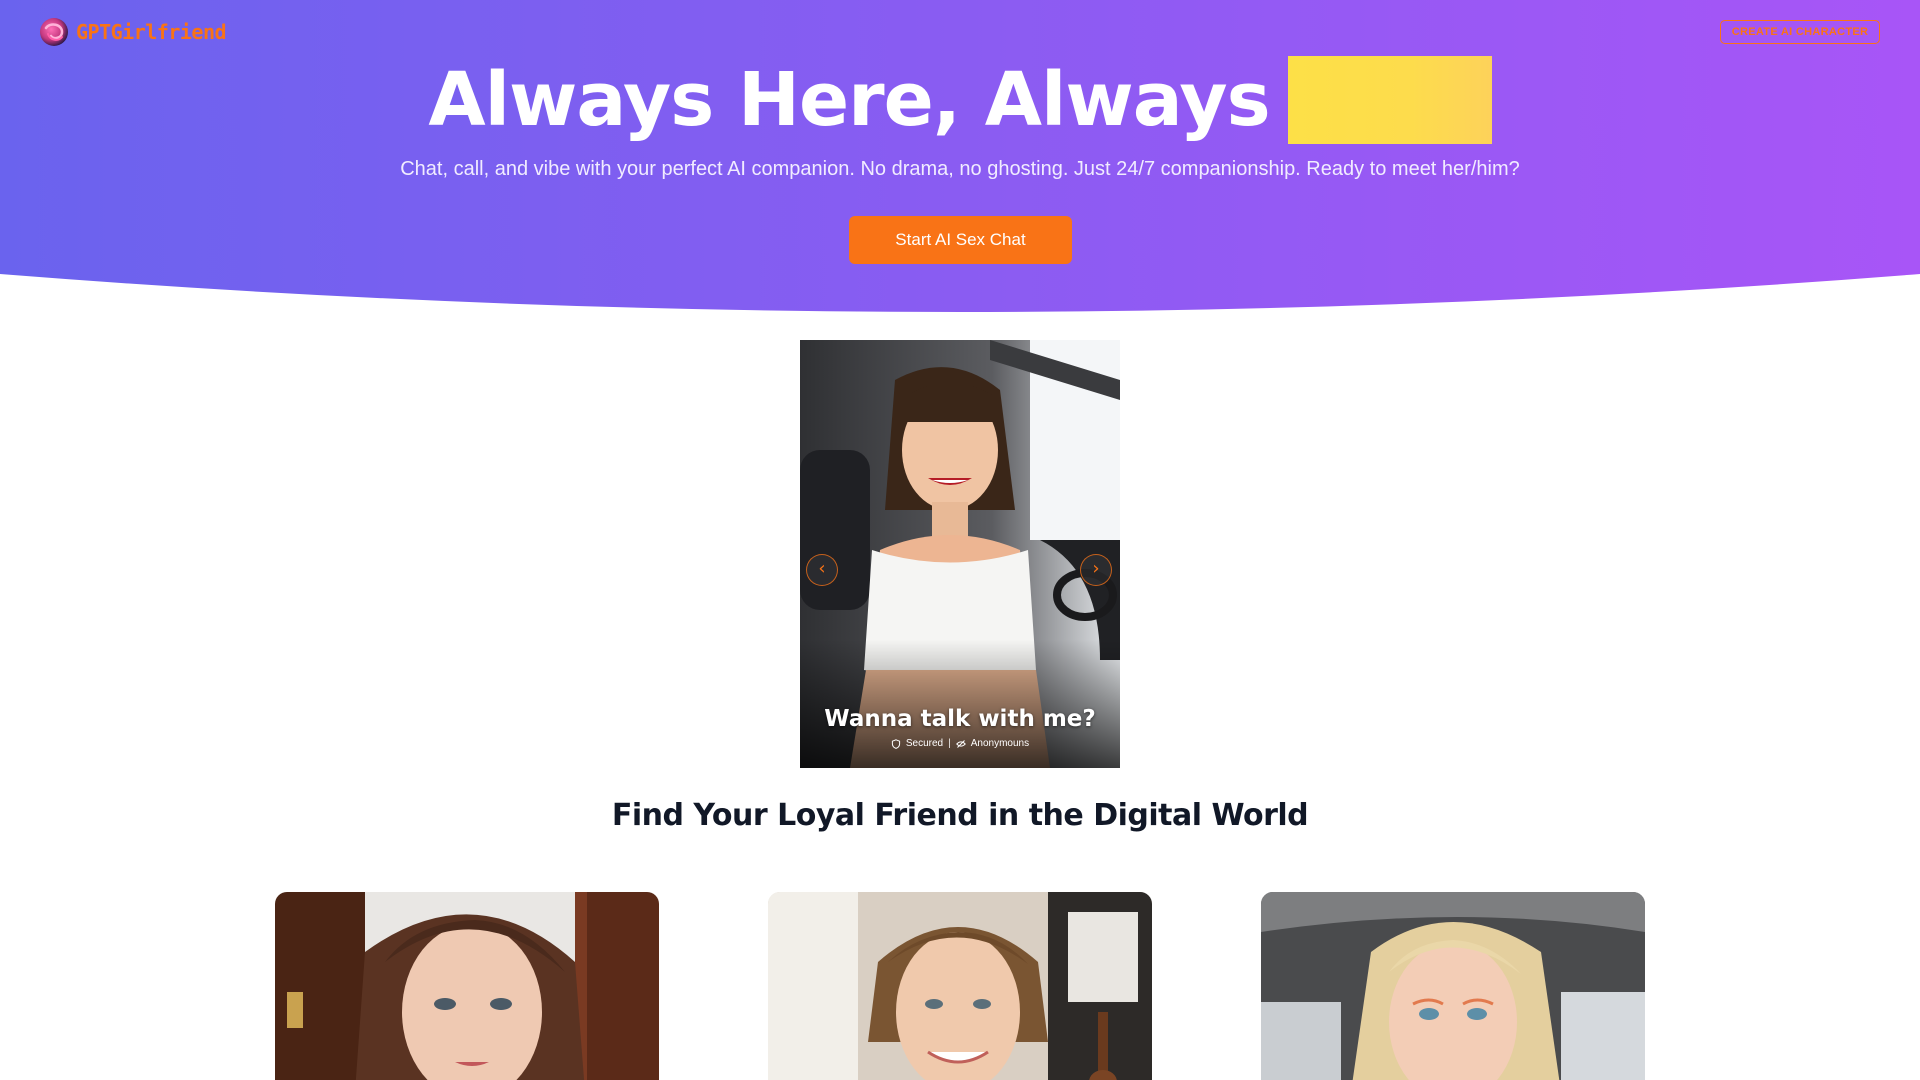  I want to click on eye-off-icon, so click(960, 743).